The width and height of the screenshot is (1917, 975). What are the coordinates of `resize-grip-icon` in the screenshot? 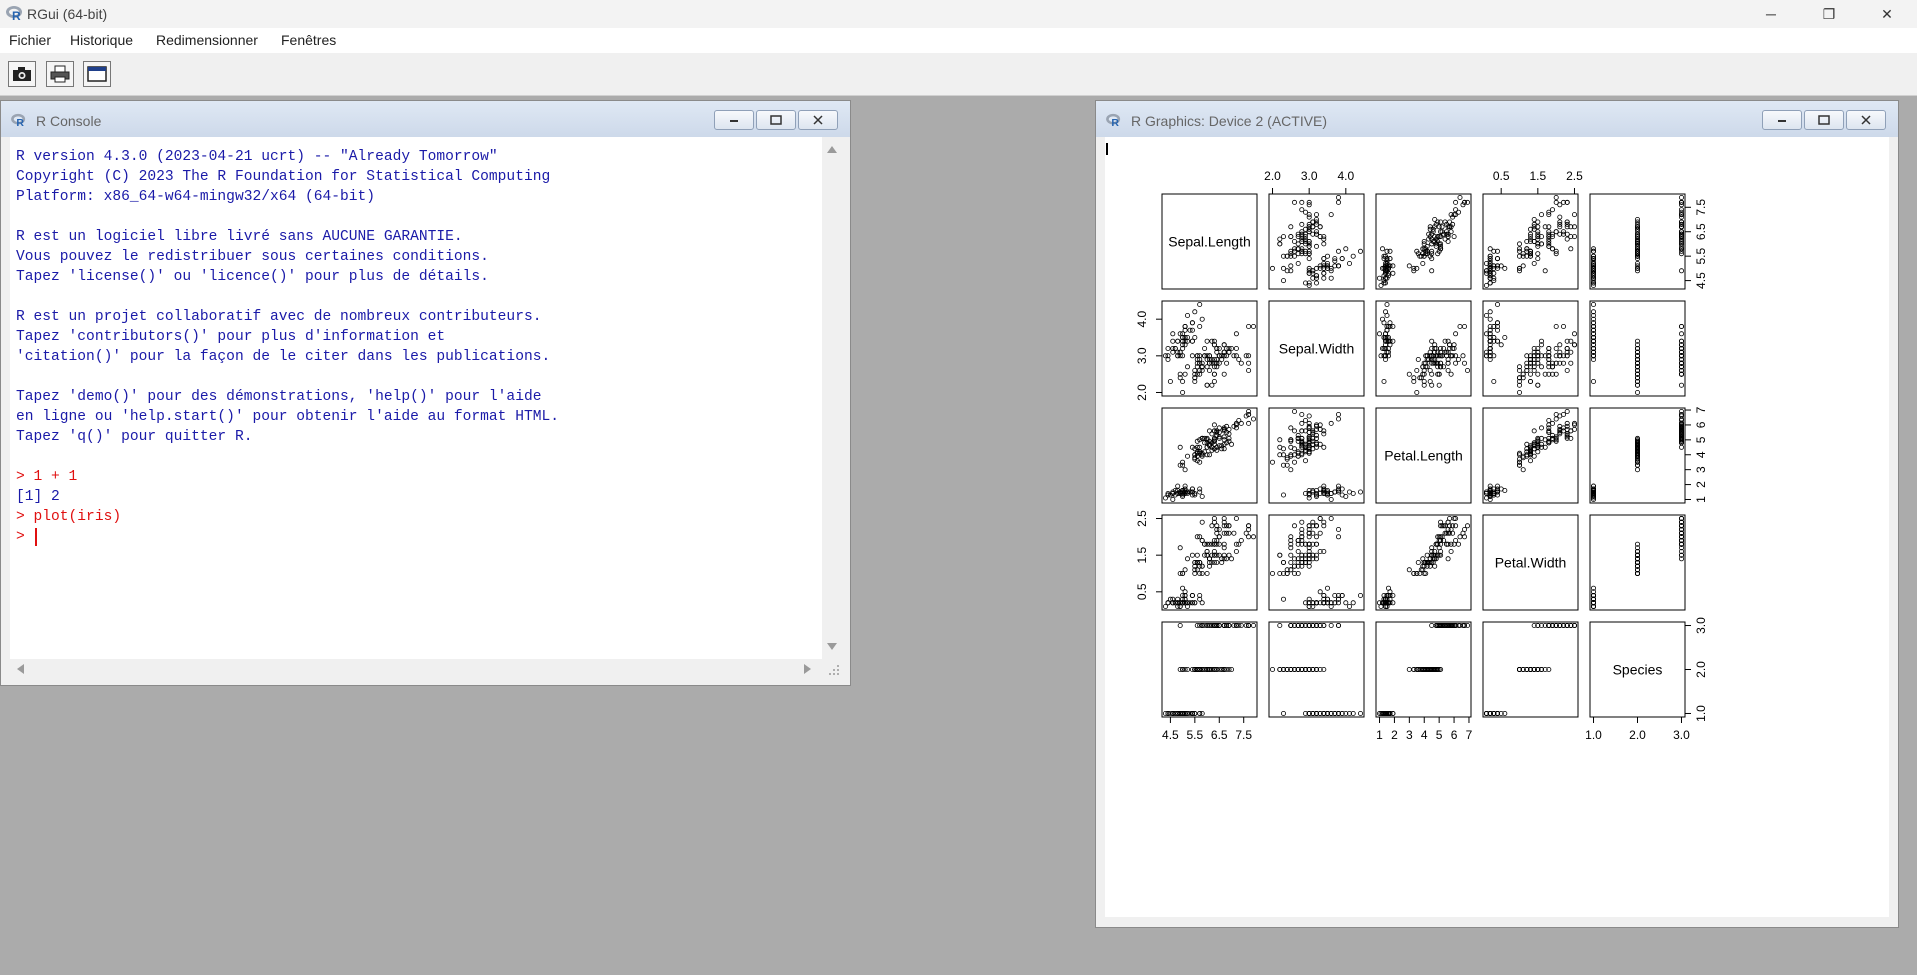 It's located at (834, 670).